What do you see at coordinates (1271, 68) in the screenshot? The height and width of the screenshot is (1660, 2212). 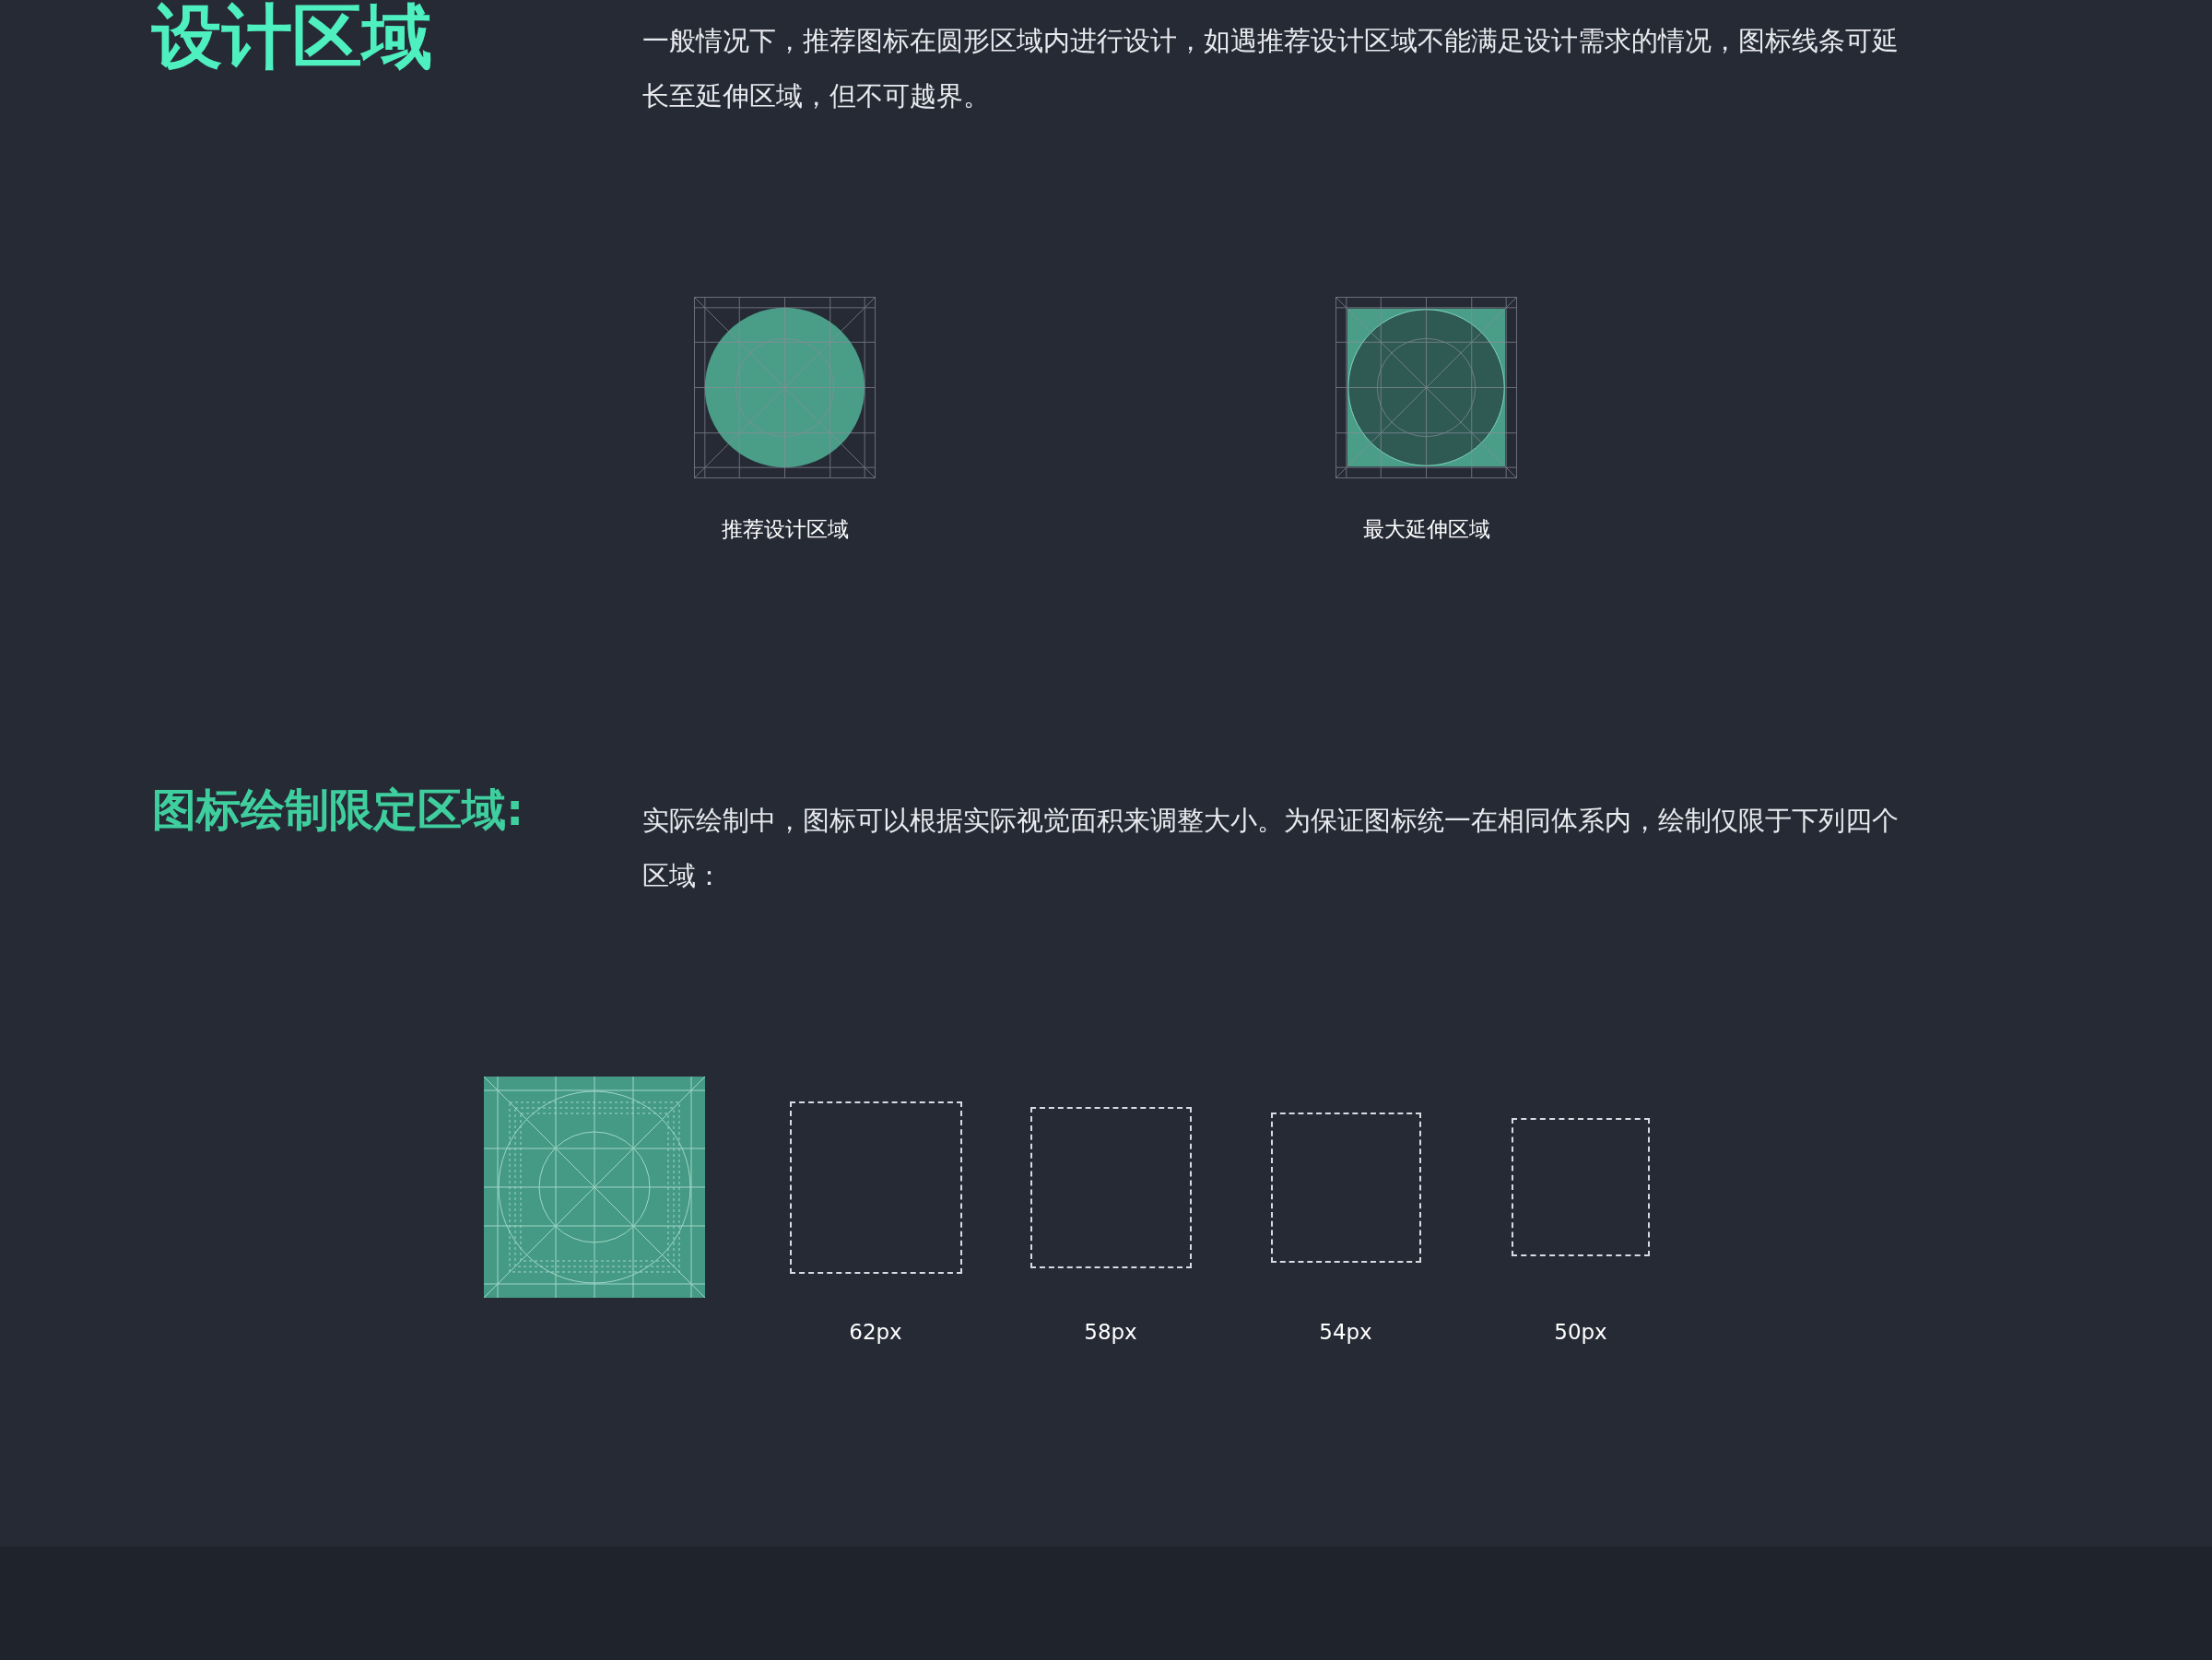 I see `description-paragraph: 一般情况下，推荐图标在圆形区域内进行设计，如遇推荐设计区域不能满足设计需求的情况，图标线条可延长至延伸区域，但不可越界。` at bounding box center [1271, 68].